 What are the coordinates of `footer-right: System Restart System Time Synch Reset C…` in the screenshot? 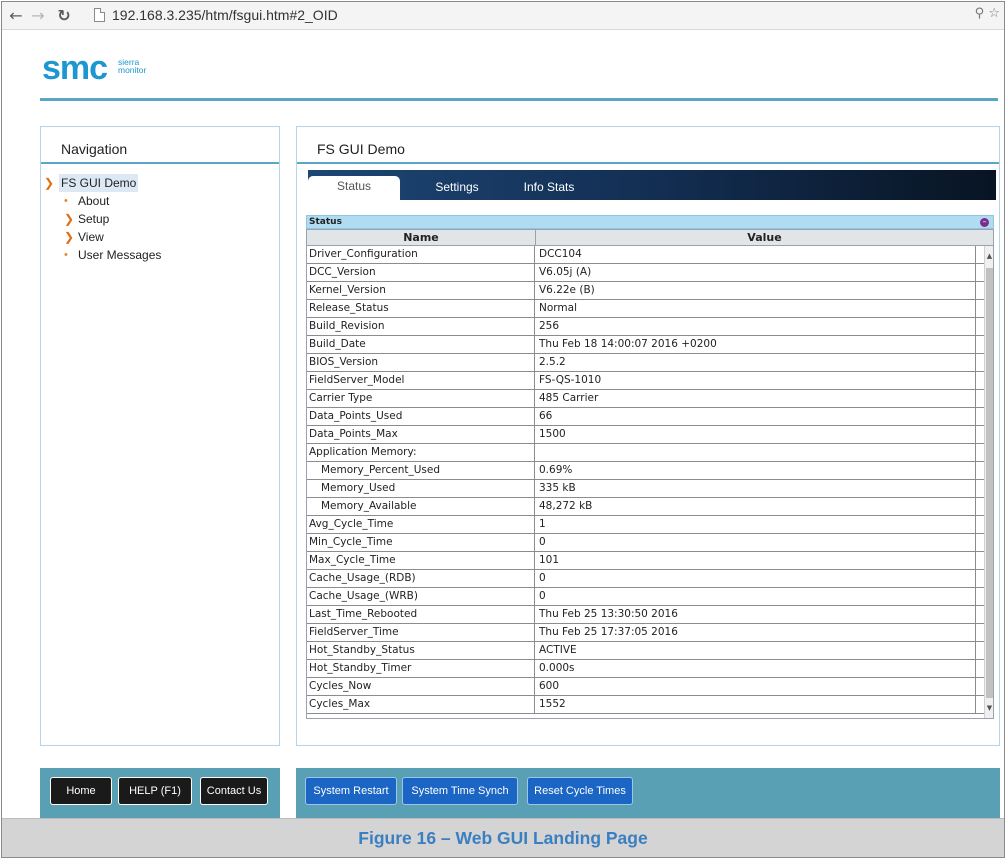 It's located at (648, 793).